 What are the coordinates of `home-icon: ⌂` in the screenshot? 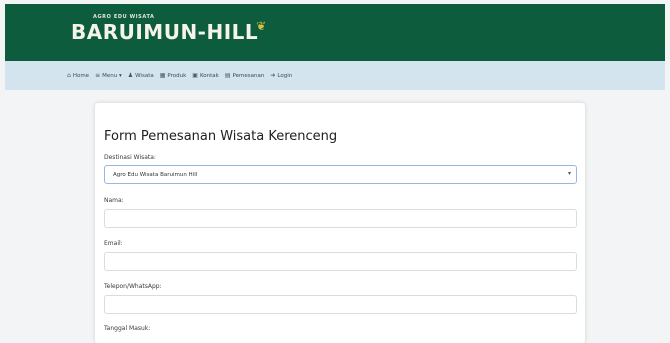 It's located at (69, 75).